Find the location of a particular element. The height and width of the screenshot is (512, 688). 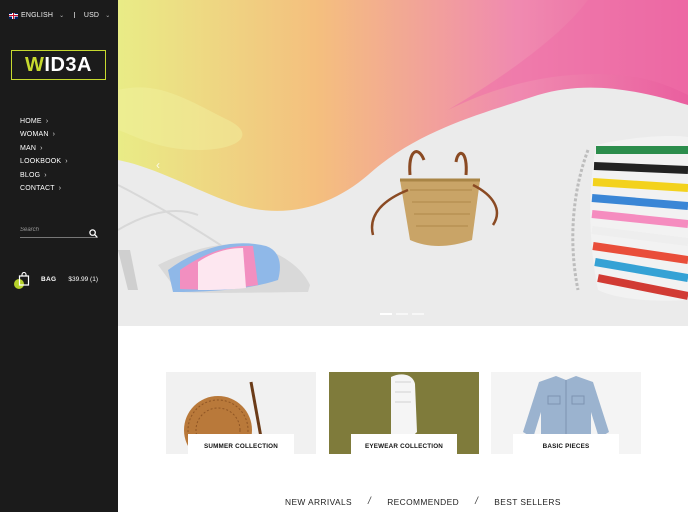

nav-item-contact: CONTACT › is located at coordinates (44, 188).